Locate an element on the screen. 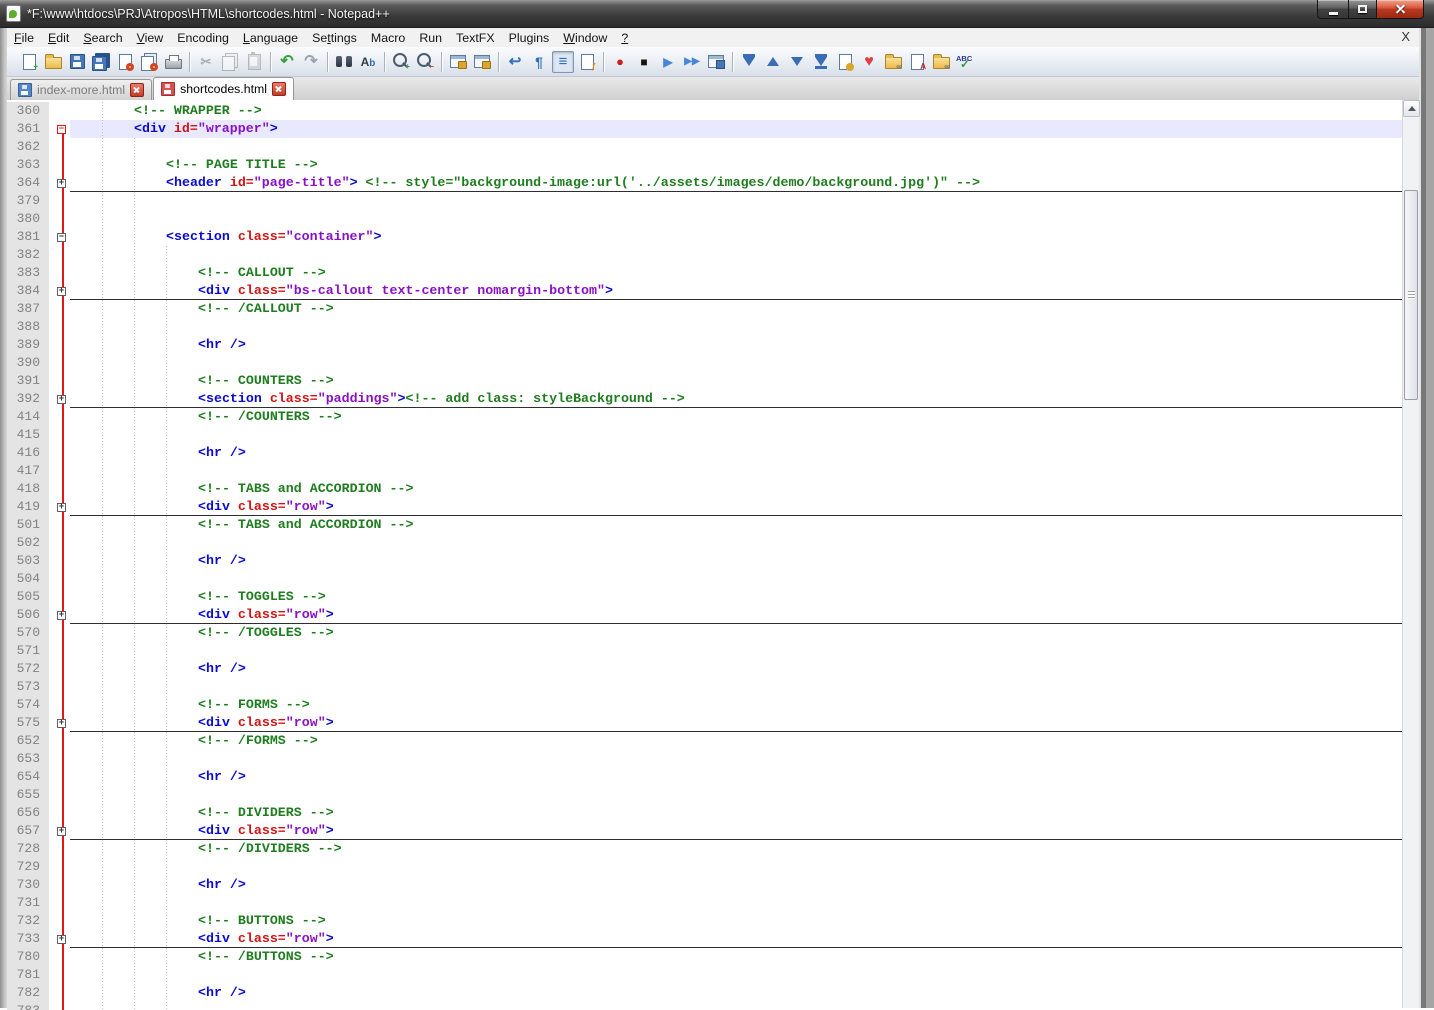 This screenshot has height=1010, width=1434. line-number: 656 is located at coordinates (28, 813).